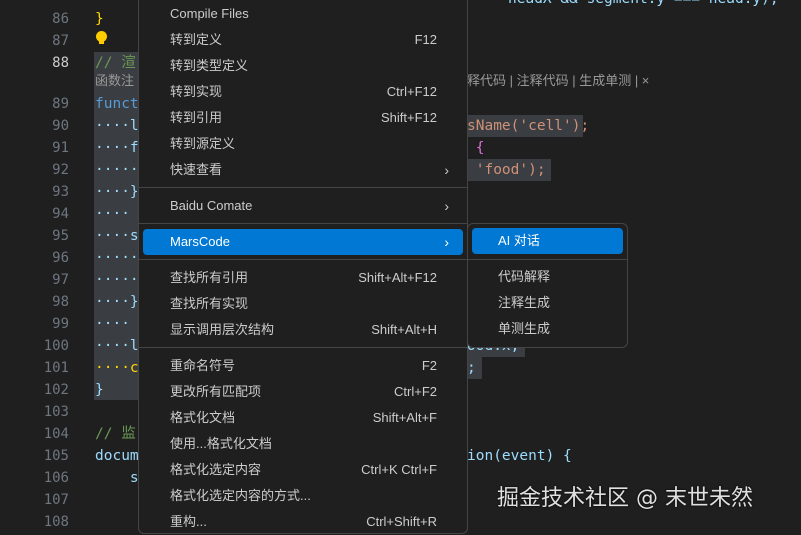  Describe the element at coordinates (303, 418) in the screenshot. I see `menu-item: 格式化文档 Shift+Alt+F` at that location.